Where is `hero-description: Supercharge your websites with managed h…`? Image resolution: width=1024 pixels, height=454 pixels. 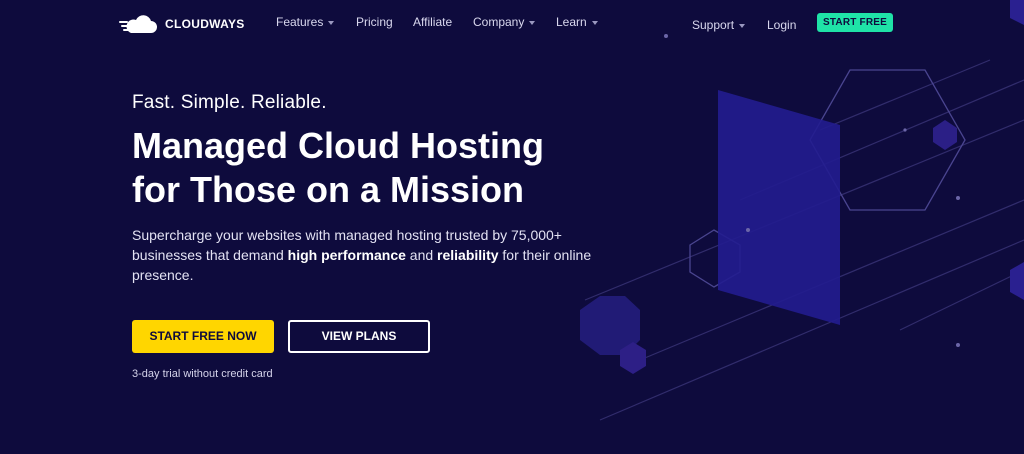
hero-description: Supercharge your websites with managed h… is located at coordinates (367, 255).